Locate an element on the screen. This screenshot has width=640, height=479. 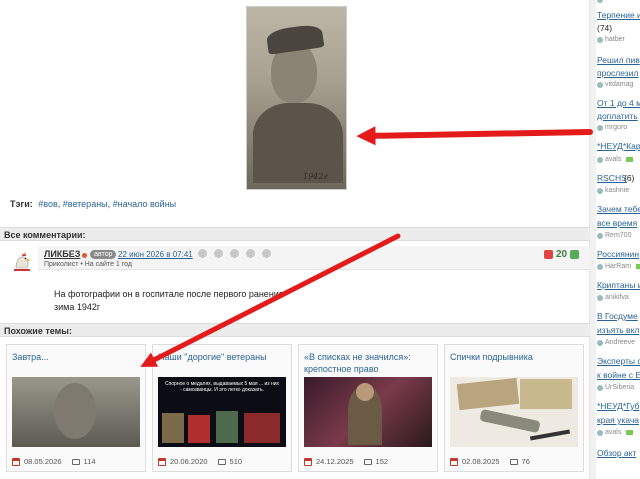
sidebar-item-user: hatber is located at coordinates (615, 39).